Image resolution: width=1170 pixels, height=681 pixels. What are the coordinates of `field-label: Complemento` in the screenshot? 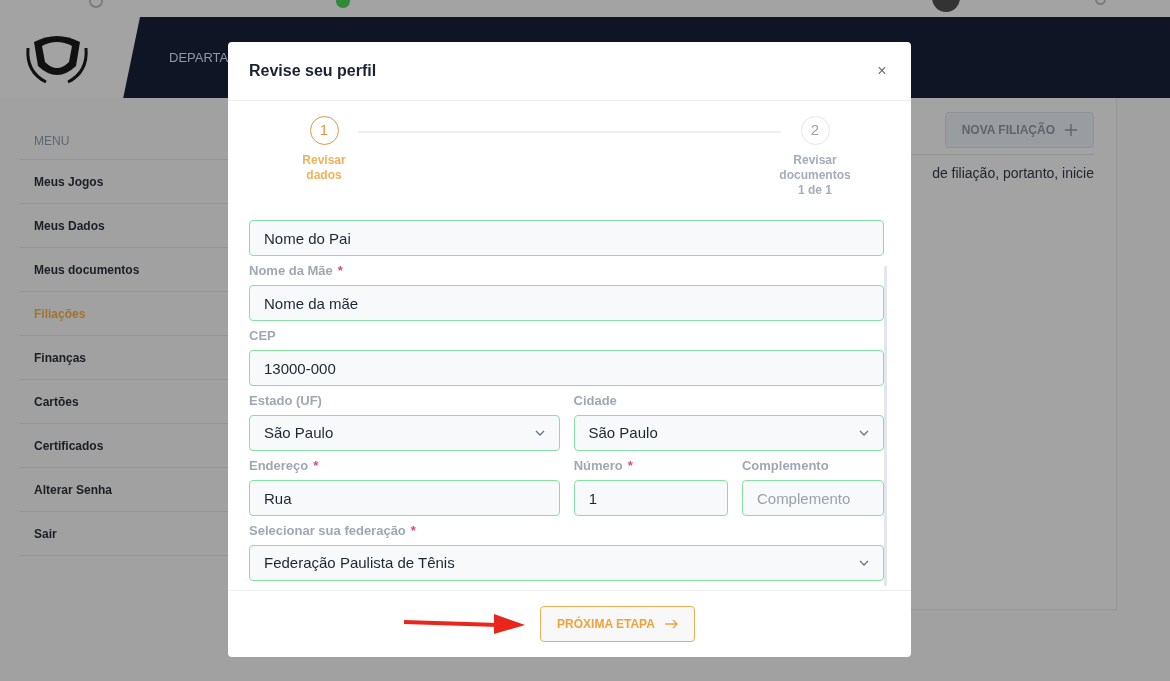 It's located at (785, 465).